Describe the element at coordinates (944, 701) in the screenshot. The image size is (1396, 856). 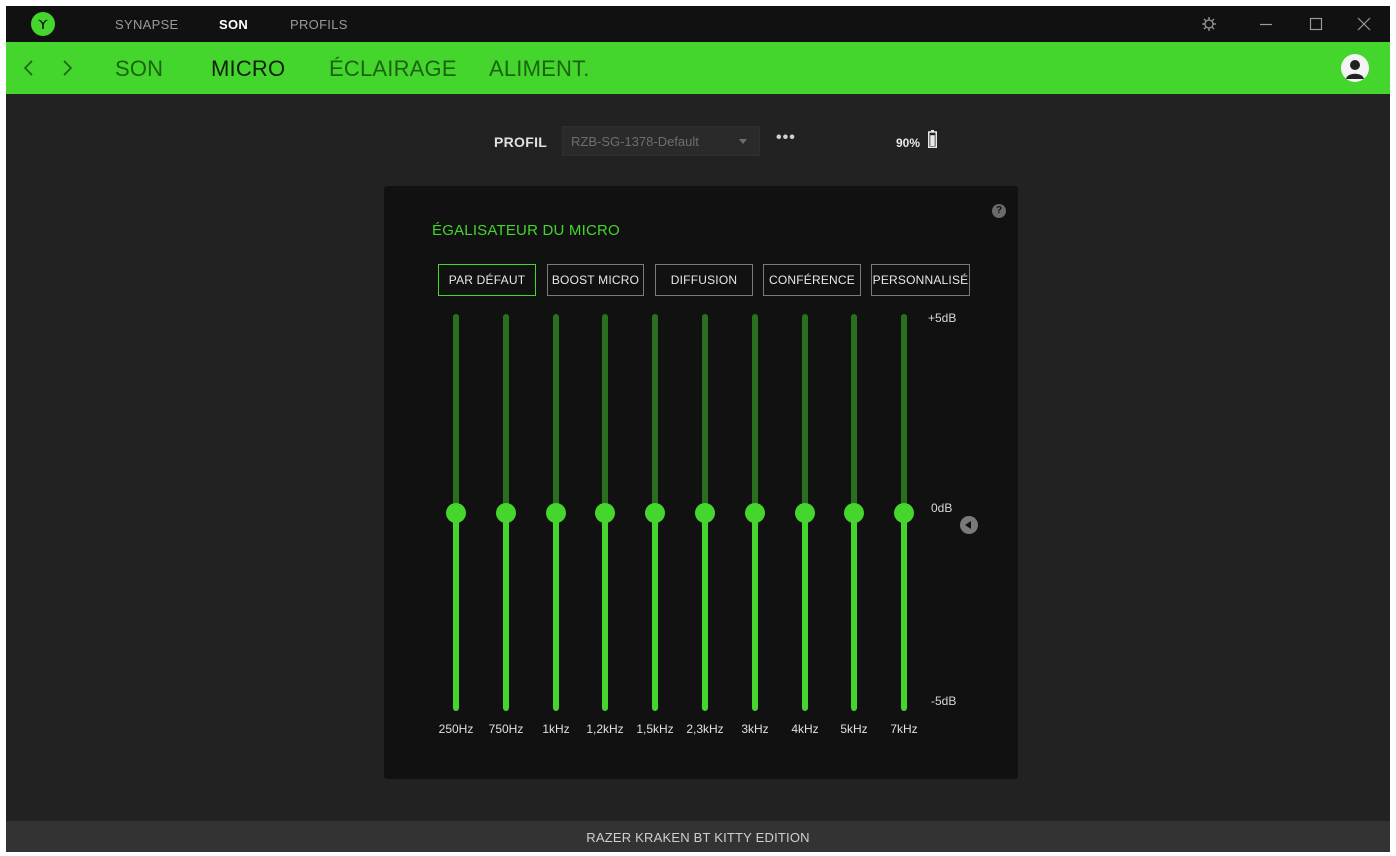
I see `scale-min-label: -5dB` at that location.